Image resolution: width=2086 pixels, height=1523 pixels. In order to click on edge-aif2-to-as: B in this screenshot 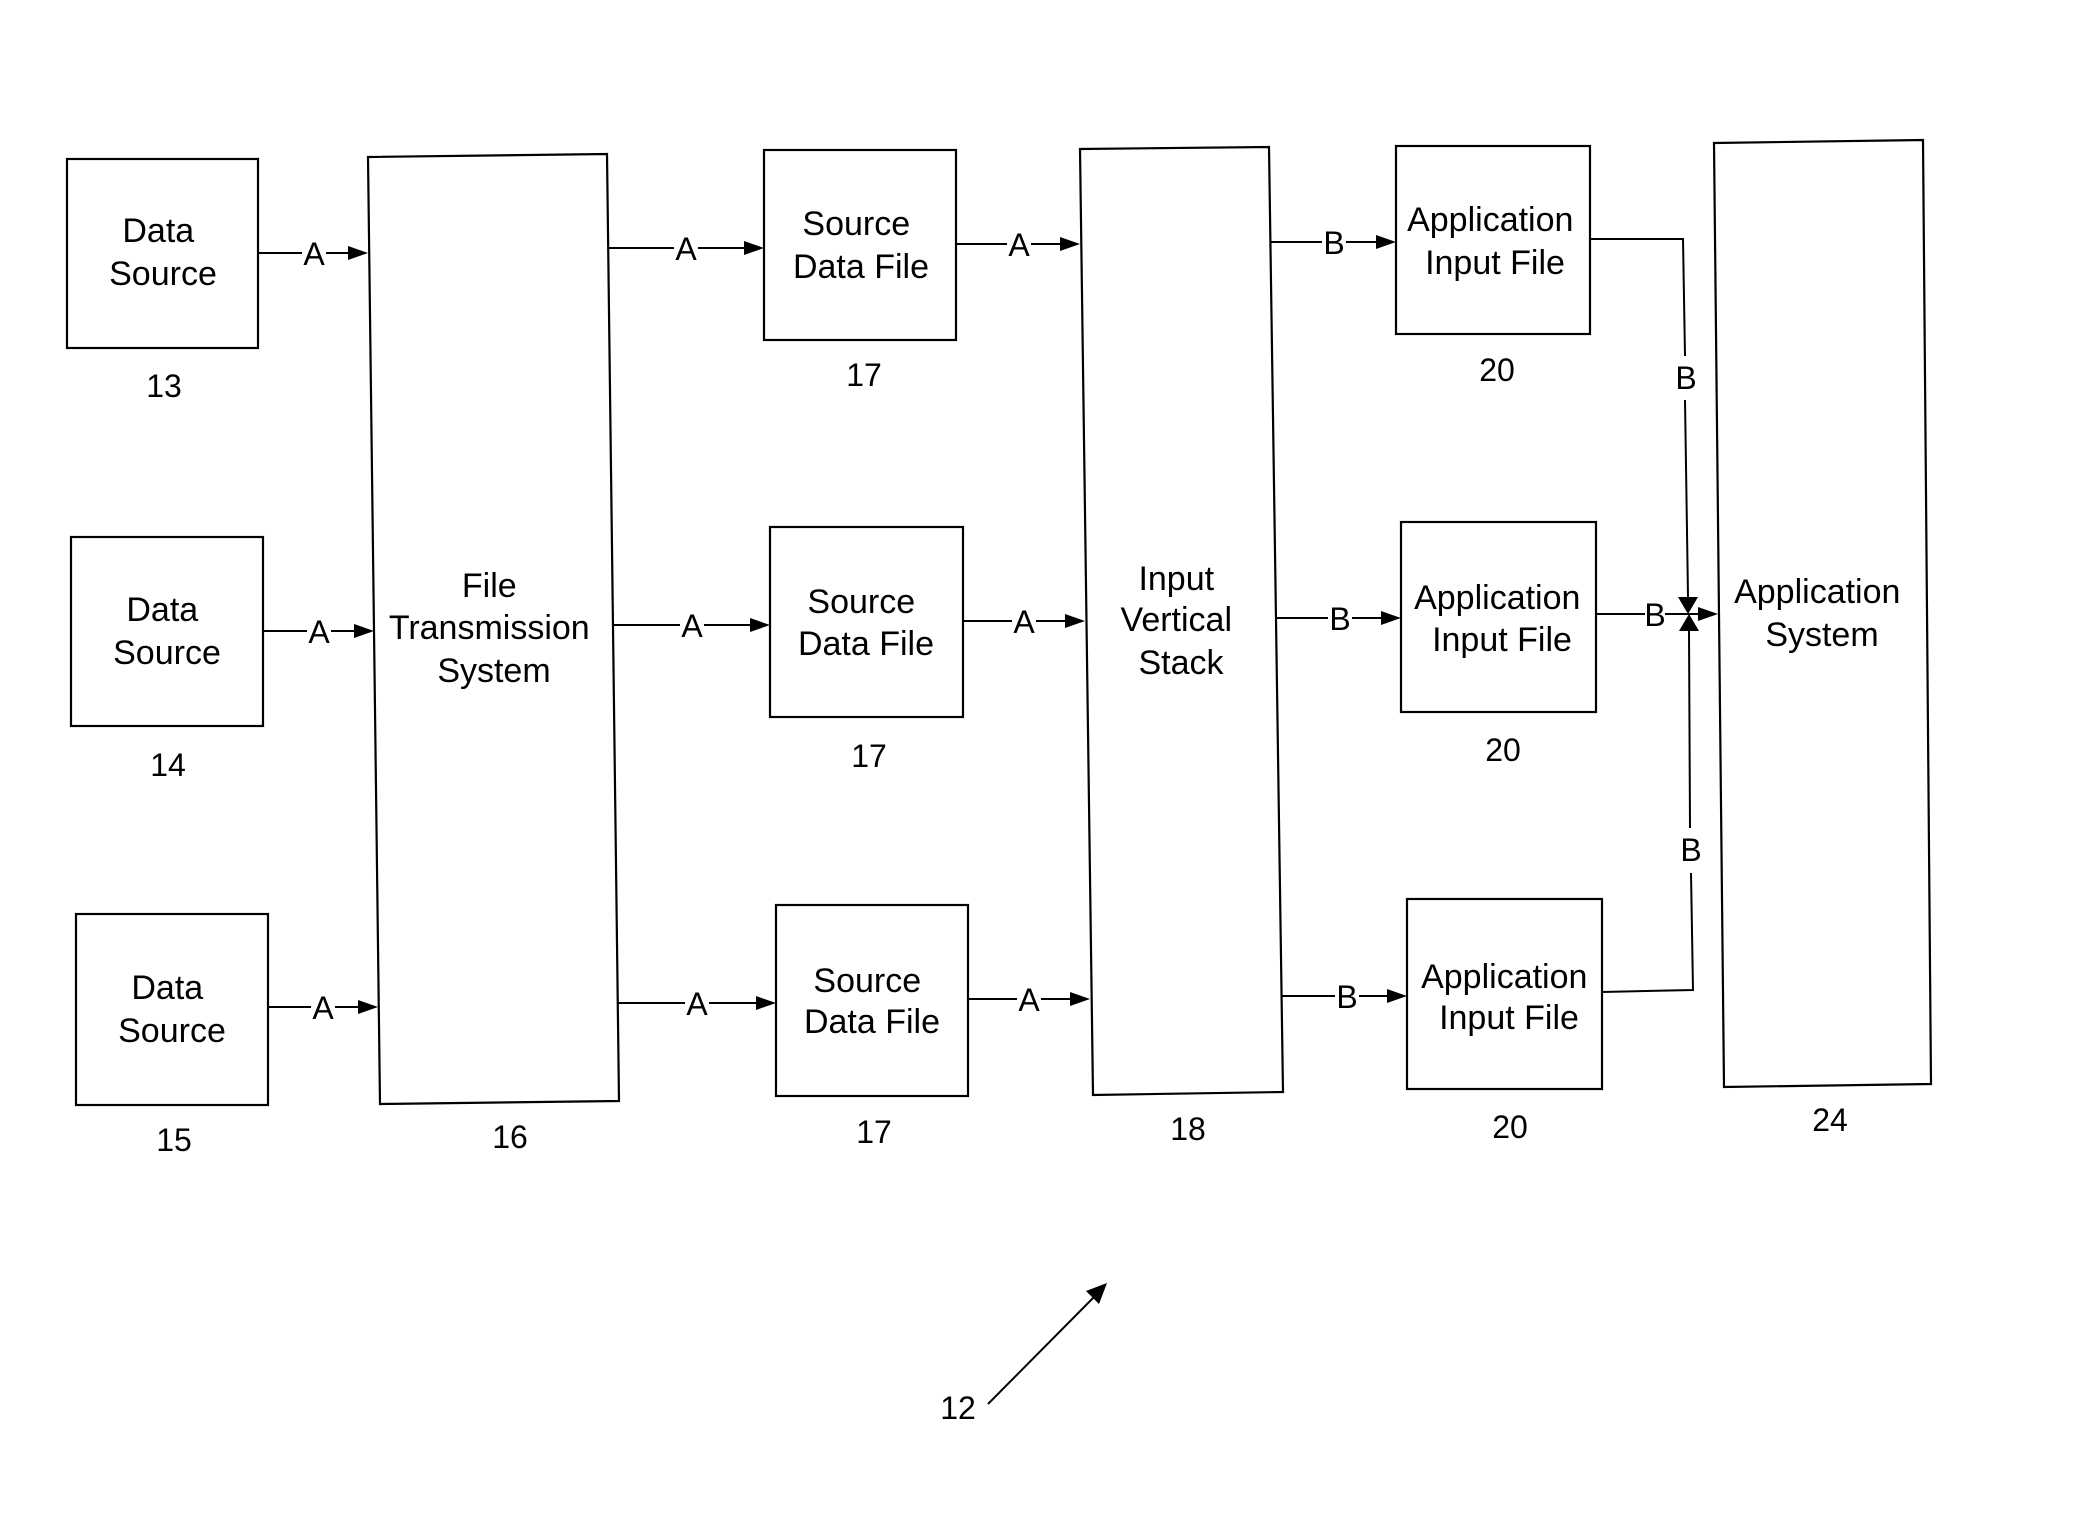, I will do `click(1657, 615)`.